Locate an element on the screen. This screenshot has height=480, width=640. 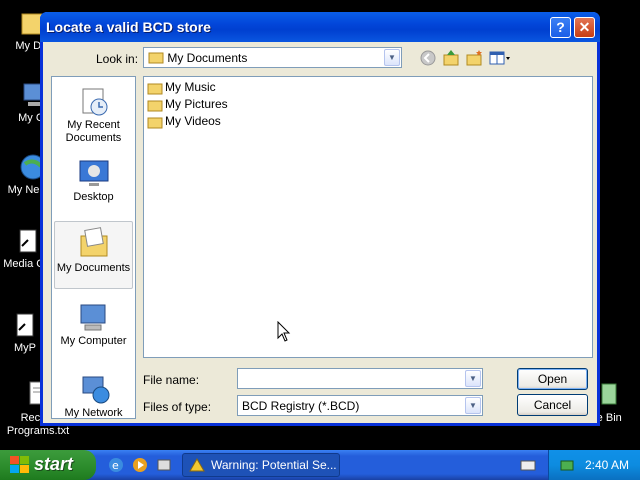
file-name: My Pictures is located at coordinates (196, 104).